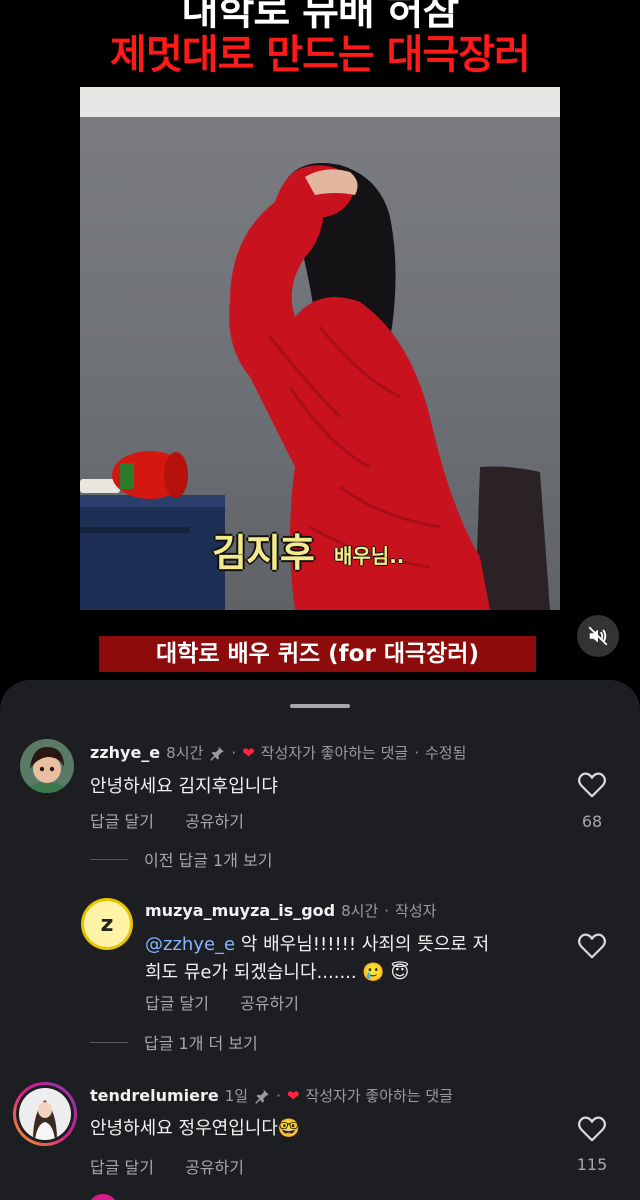  I want to click on author-label: 작성자, so click(416, 911).